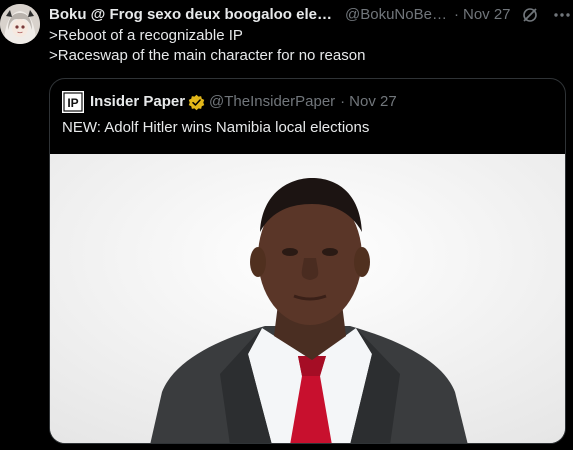  What do you see at coordinates (137, 102) in the screenshot?
I see `quote-display-name: Insider Paper` at bounding box center [137, 102].